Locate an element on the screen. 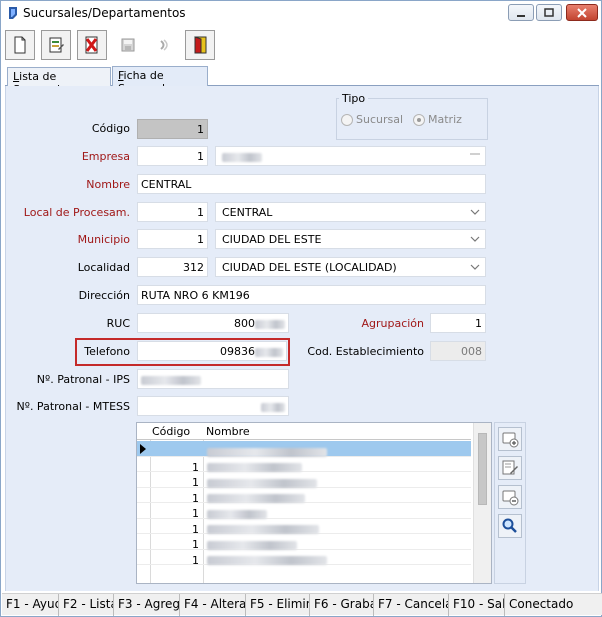  localidad-code-field: 312 is located at coordinates (172, 267).